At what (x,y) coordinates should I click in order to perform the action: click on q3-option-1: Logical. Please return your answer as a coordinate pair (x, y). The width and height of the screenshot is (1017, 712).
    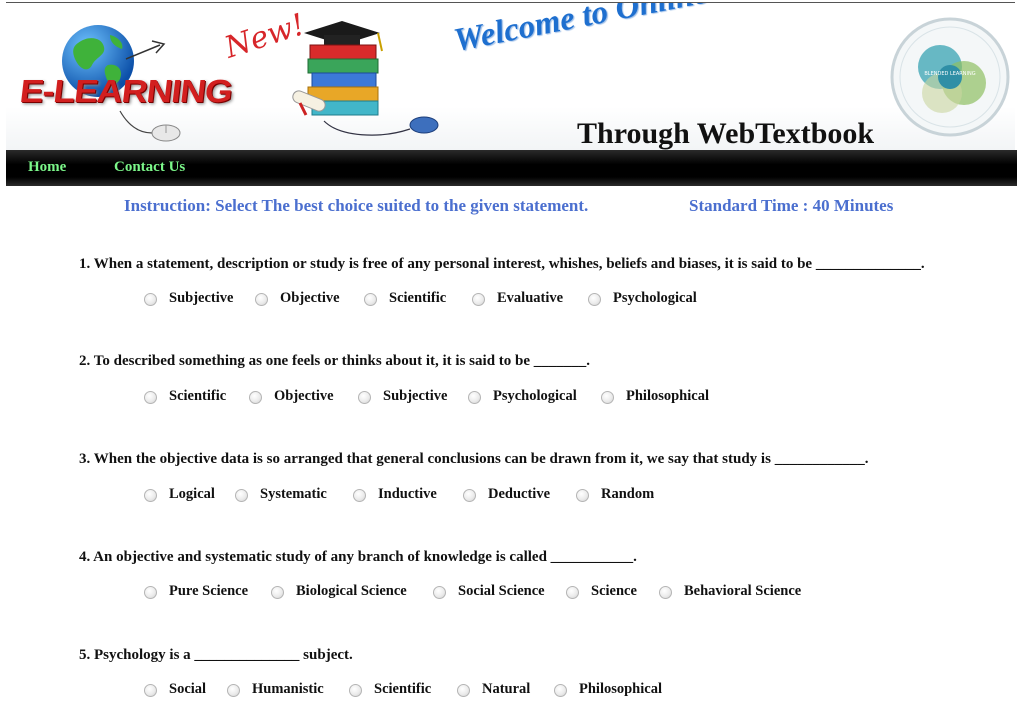
    Looking at the image, I should click on (179, 494).